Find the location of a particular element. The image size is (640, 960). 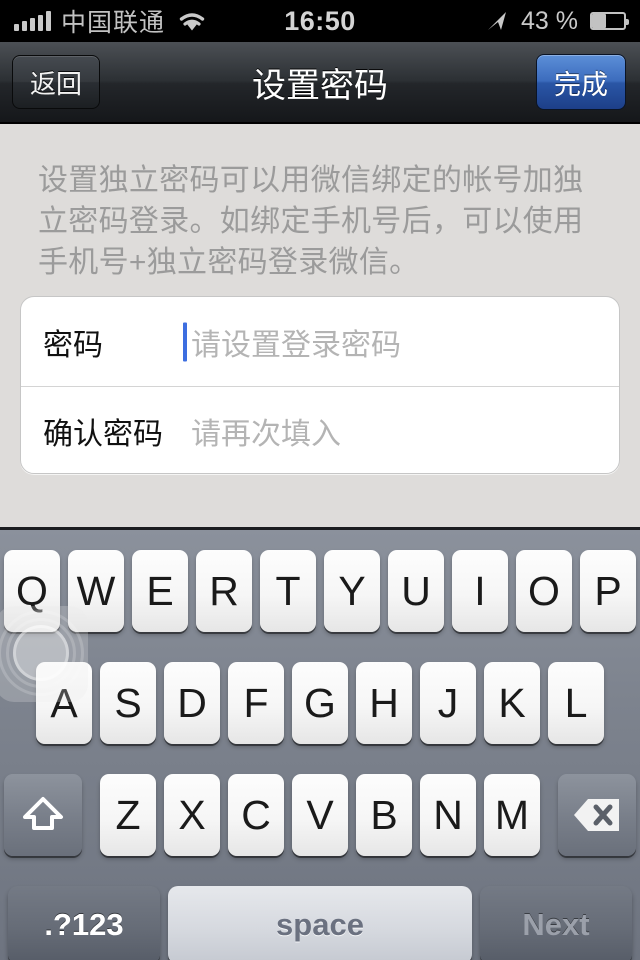

key-i: I is located at coordinates (480, 591).